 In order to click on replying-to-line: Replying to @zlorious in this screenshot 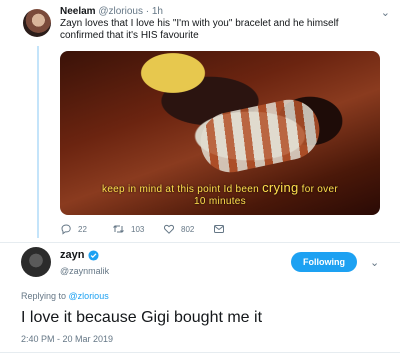, I will do `click(65, 296)`.